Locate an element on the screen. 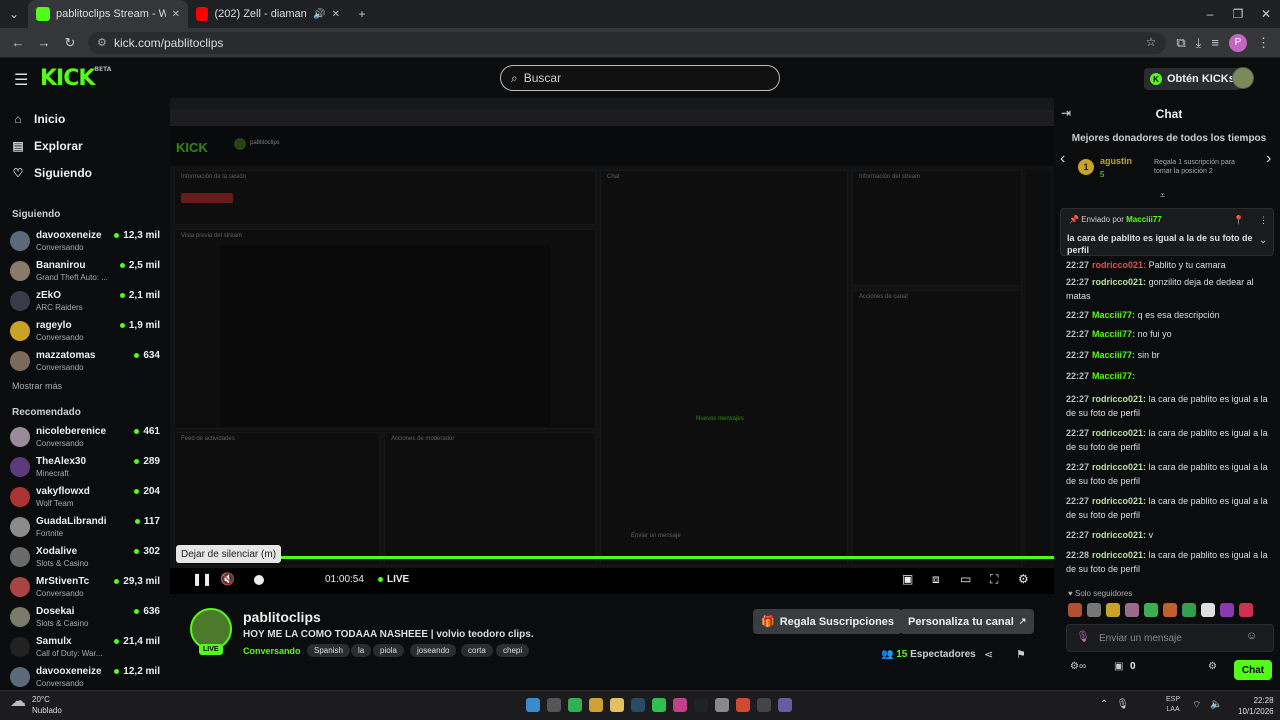 The width and height of the screenshot is (1280, 720). chest-icon: ▣ is located at coordinates (1118, 666).